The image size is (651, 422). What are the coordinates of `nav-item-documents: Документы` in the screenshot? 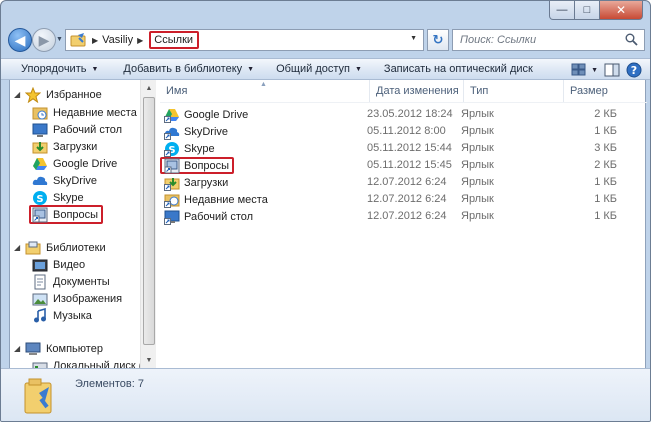 It's located at (71, 281).